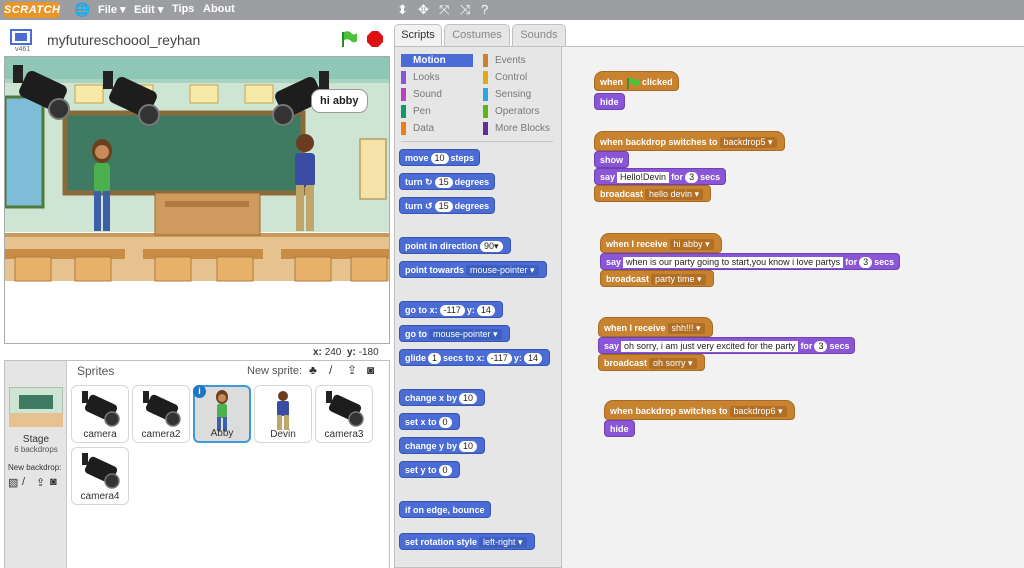 The width and height of the screenshot is (1024, 568). What do you see at coordinates (467, 541) in the screenshot?
I see `block-rotation-style: set rotation style left-right ▾` at bounding box center [467, 541].